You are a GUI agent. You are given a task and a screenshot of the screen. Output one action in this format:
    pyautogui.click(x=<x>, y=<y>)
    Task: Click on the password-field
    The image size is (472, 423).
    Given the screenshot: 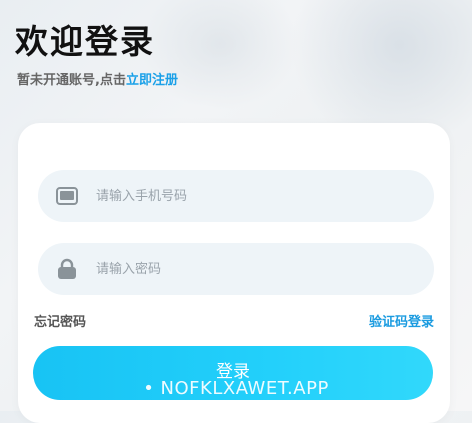 What is the action you would take?
    pyautogui.click(x=236, y=269)
    